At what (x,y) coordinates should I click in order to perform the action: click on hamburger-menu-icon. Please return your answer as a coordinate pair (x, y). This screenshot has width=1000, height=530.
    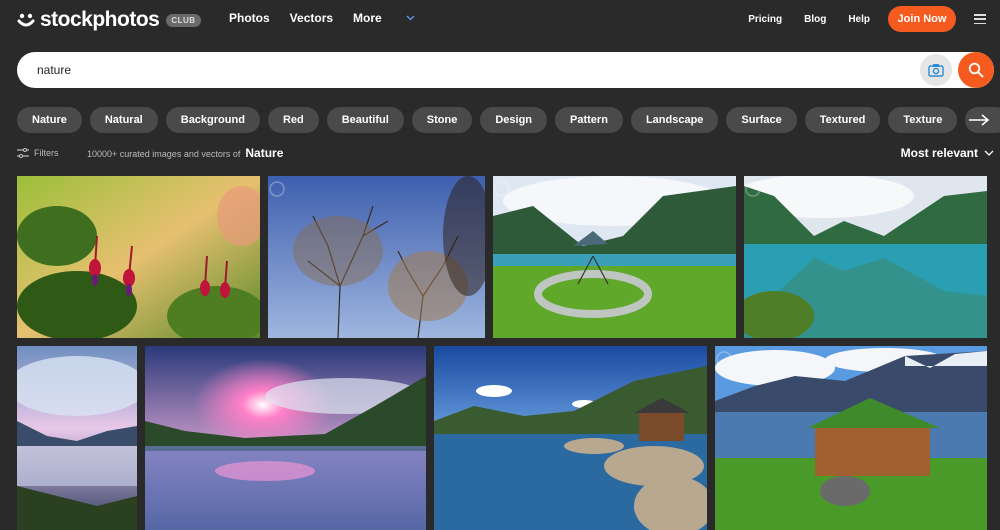
    Looking at the image, I should click on (980, 19).